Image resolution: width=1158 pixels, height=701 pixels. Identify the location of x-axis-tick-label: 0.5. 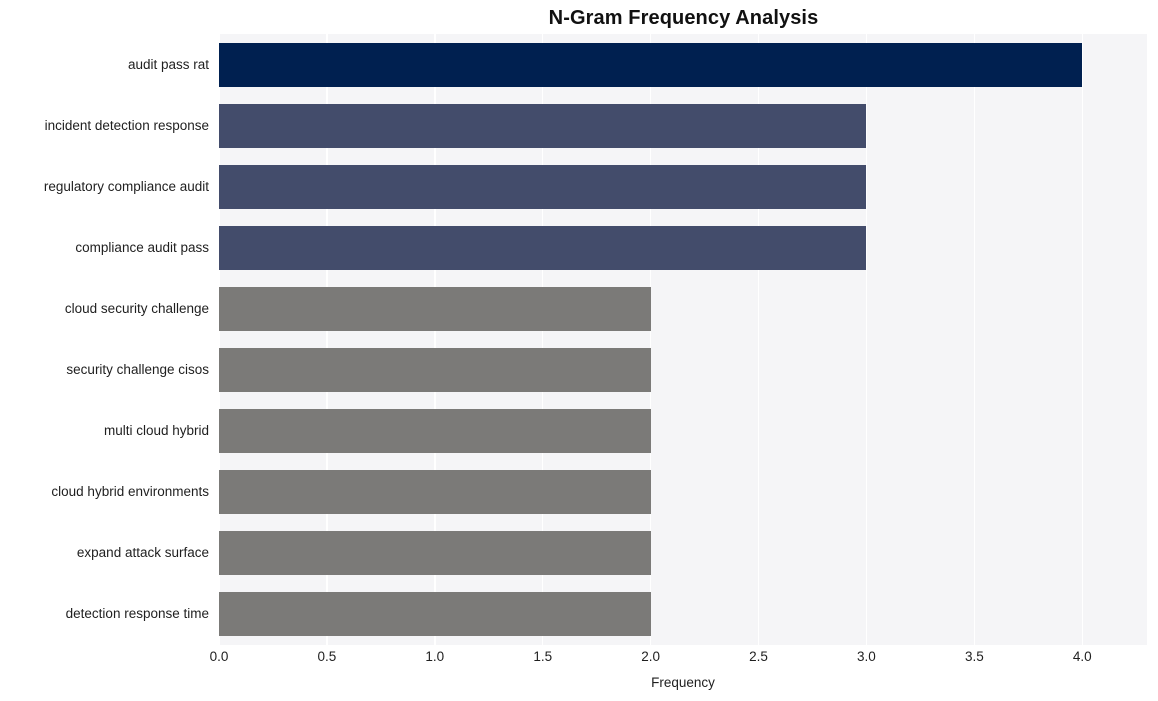
(327, 656).